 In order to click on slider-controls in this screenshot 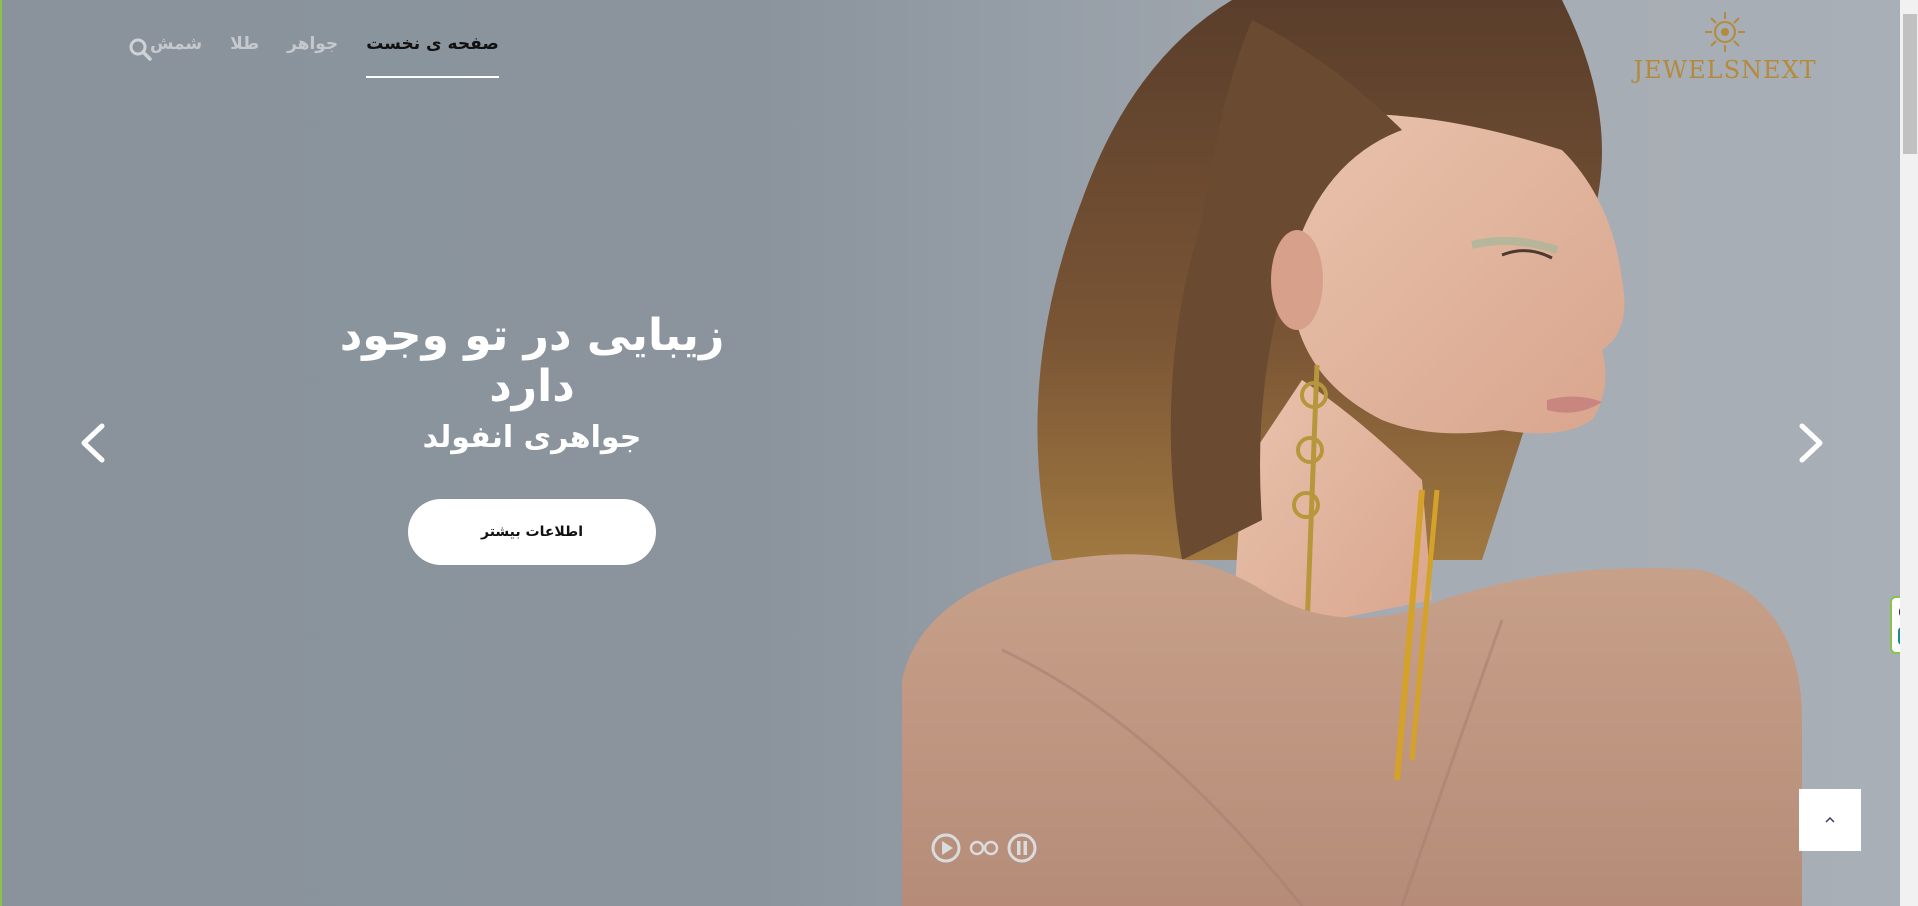, I will do `click(987, 848)`.